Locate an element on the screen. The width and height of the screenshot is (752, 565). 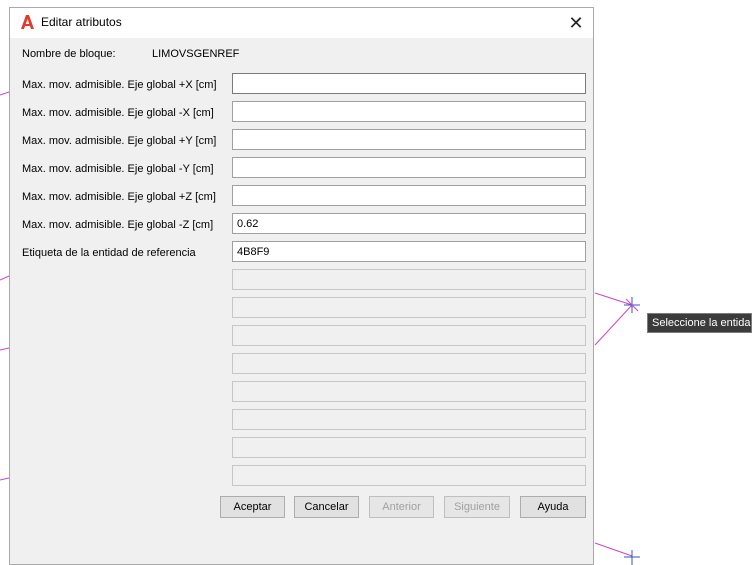
attribute-label: Max. mov. admisible. Eje global -Y [cm] is located at coordinates (118, 169).